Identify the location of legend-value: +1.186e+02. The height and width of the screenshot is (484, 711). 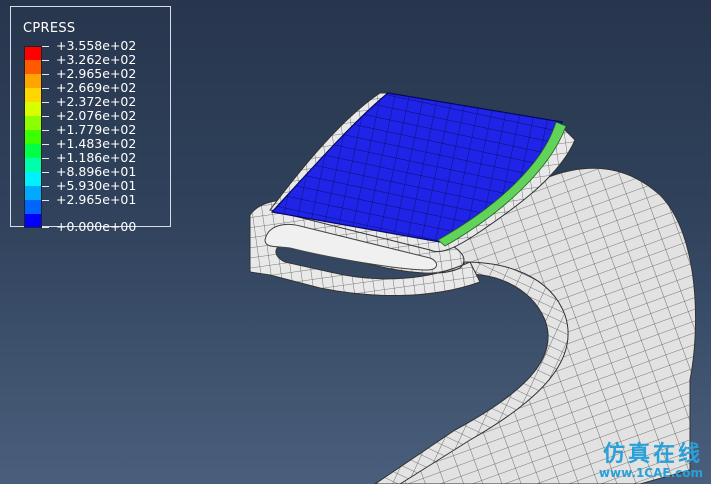
(96, 157).